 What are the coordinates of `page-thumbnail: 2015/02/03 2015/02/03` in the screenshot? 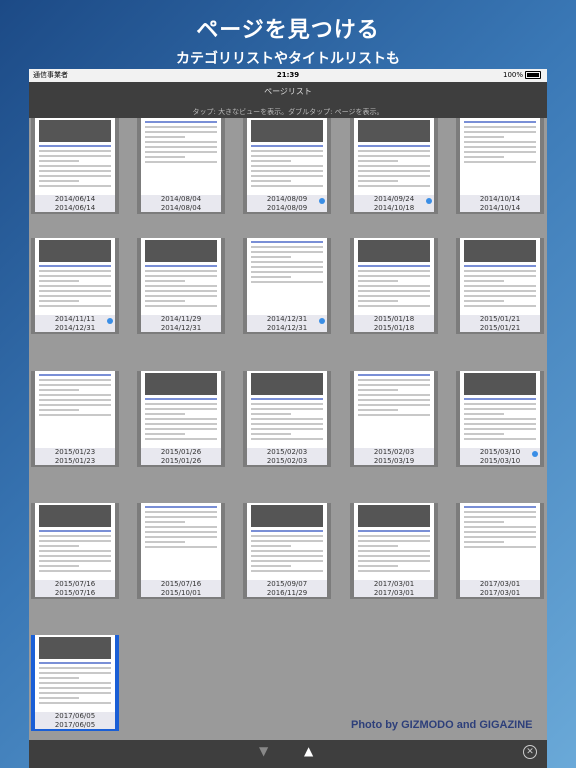 It's located at (287, 419).